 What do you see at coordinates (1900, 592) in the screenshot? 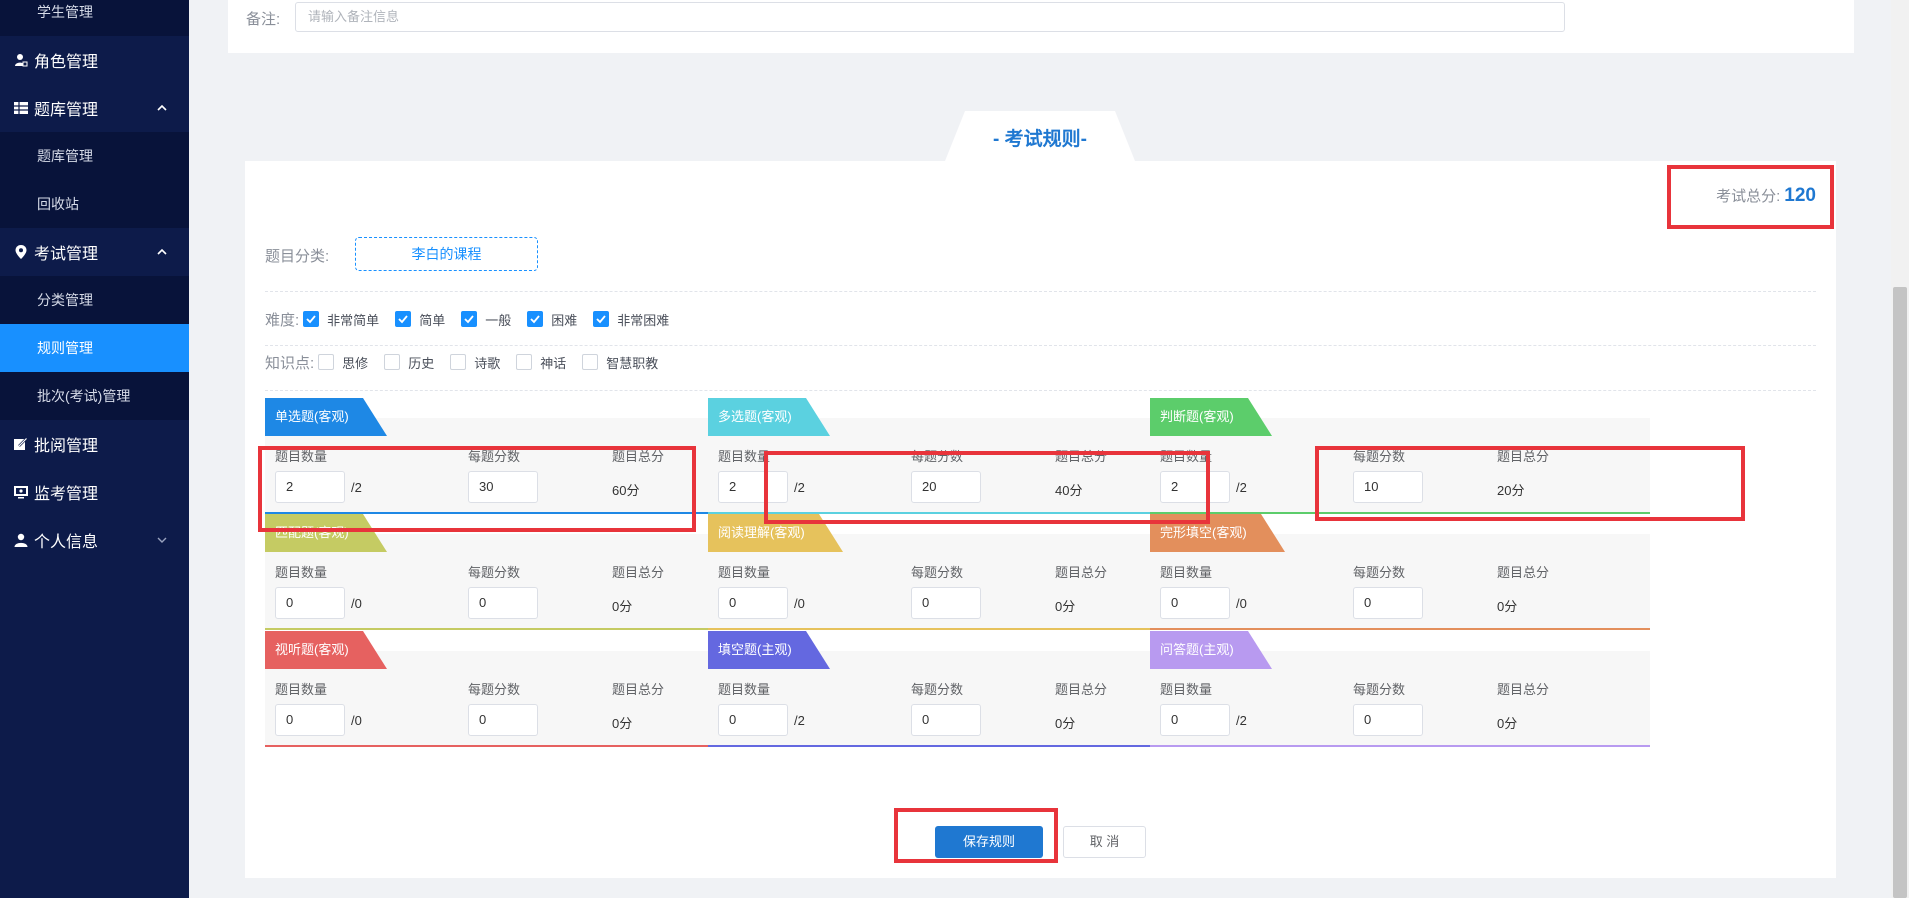
I see `scrollbar-thumb` at bounding box center [1900, 592].